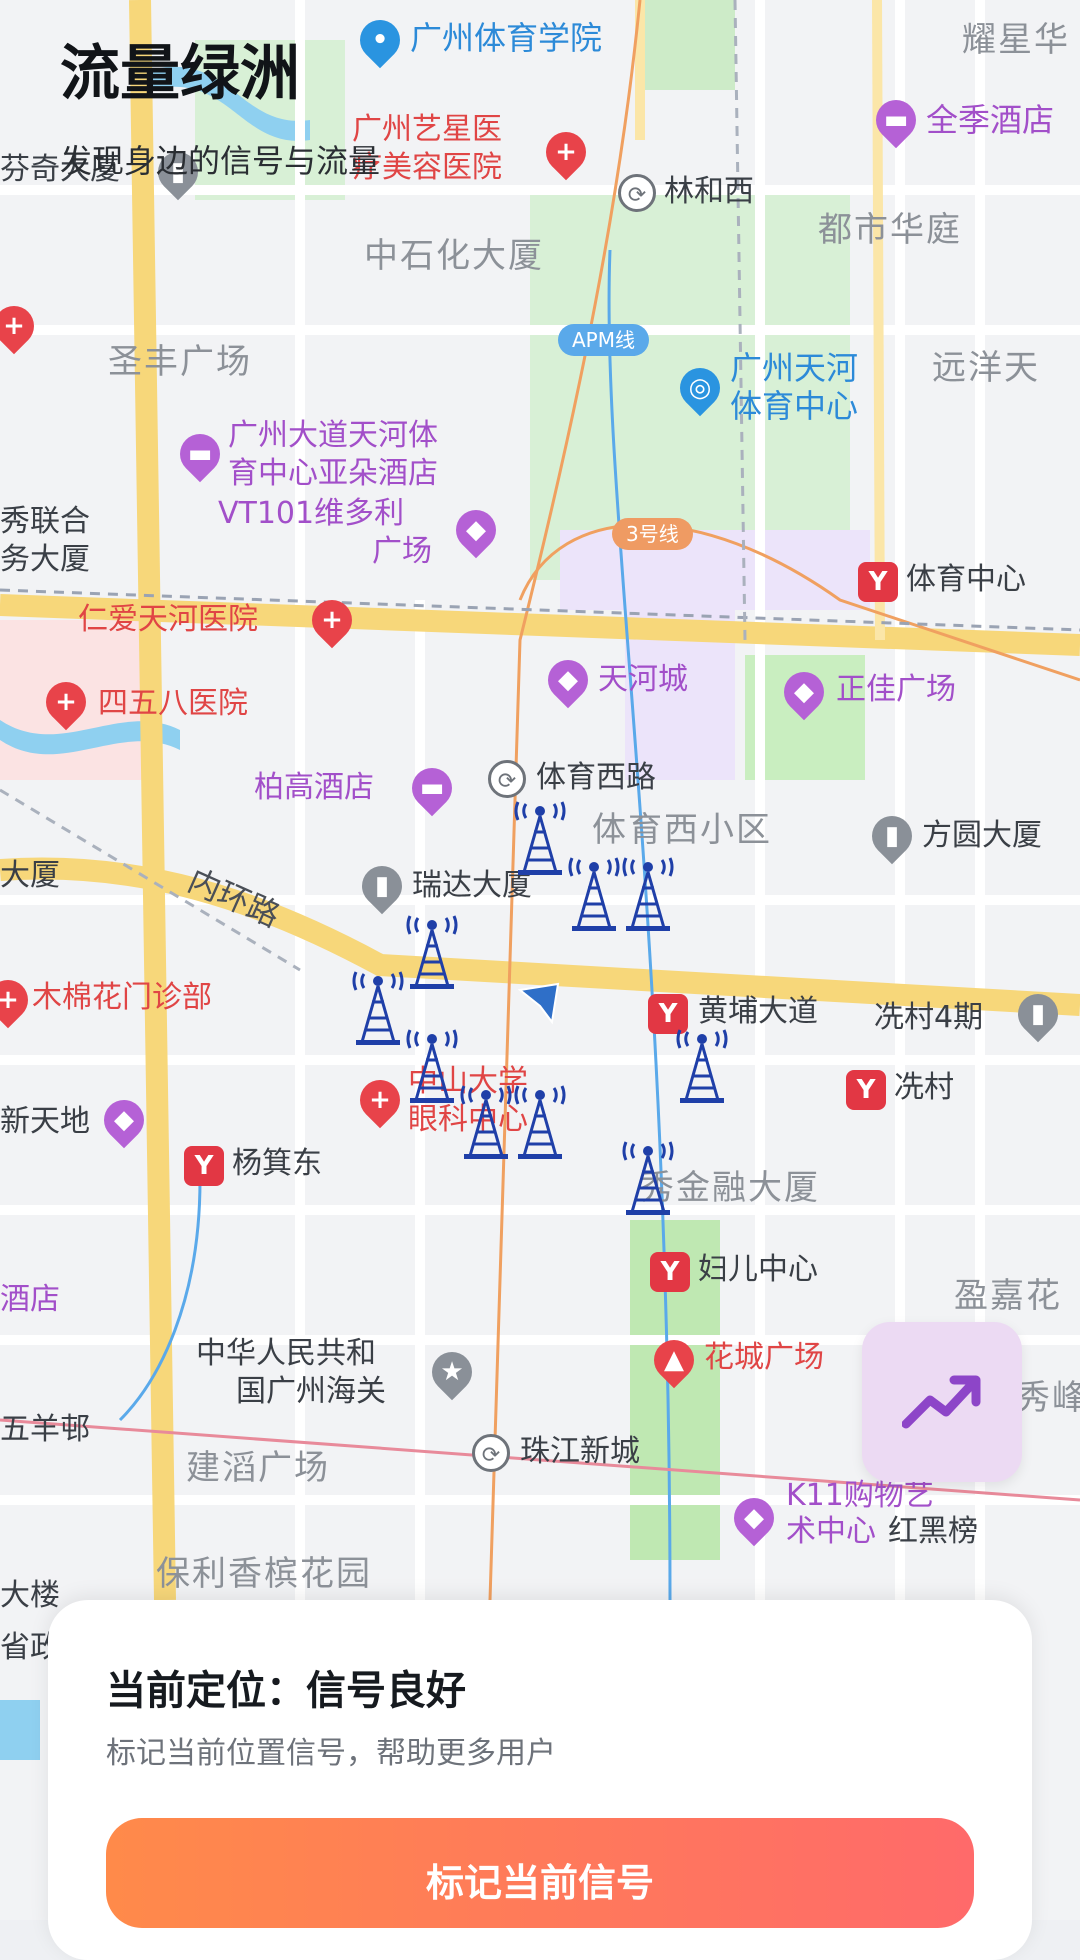 This screenshot has width=1080, height=1960. What do you see at coordinates (928, 1018) in the screenshot?
I see `label-xiancun4: 冼村4期` at bounding box center [928, 1018].